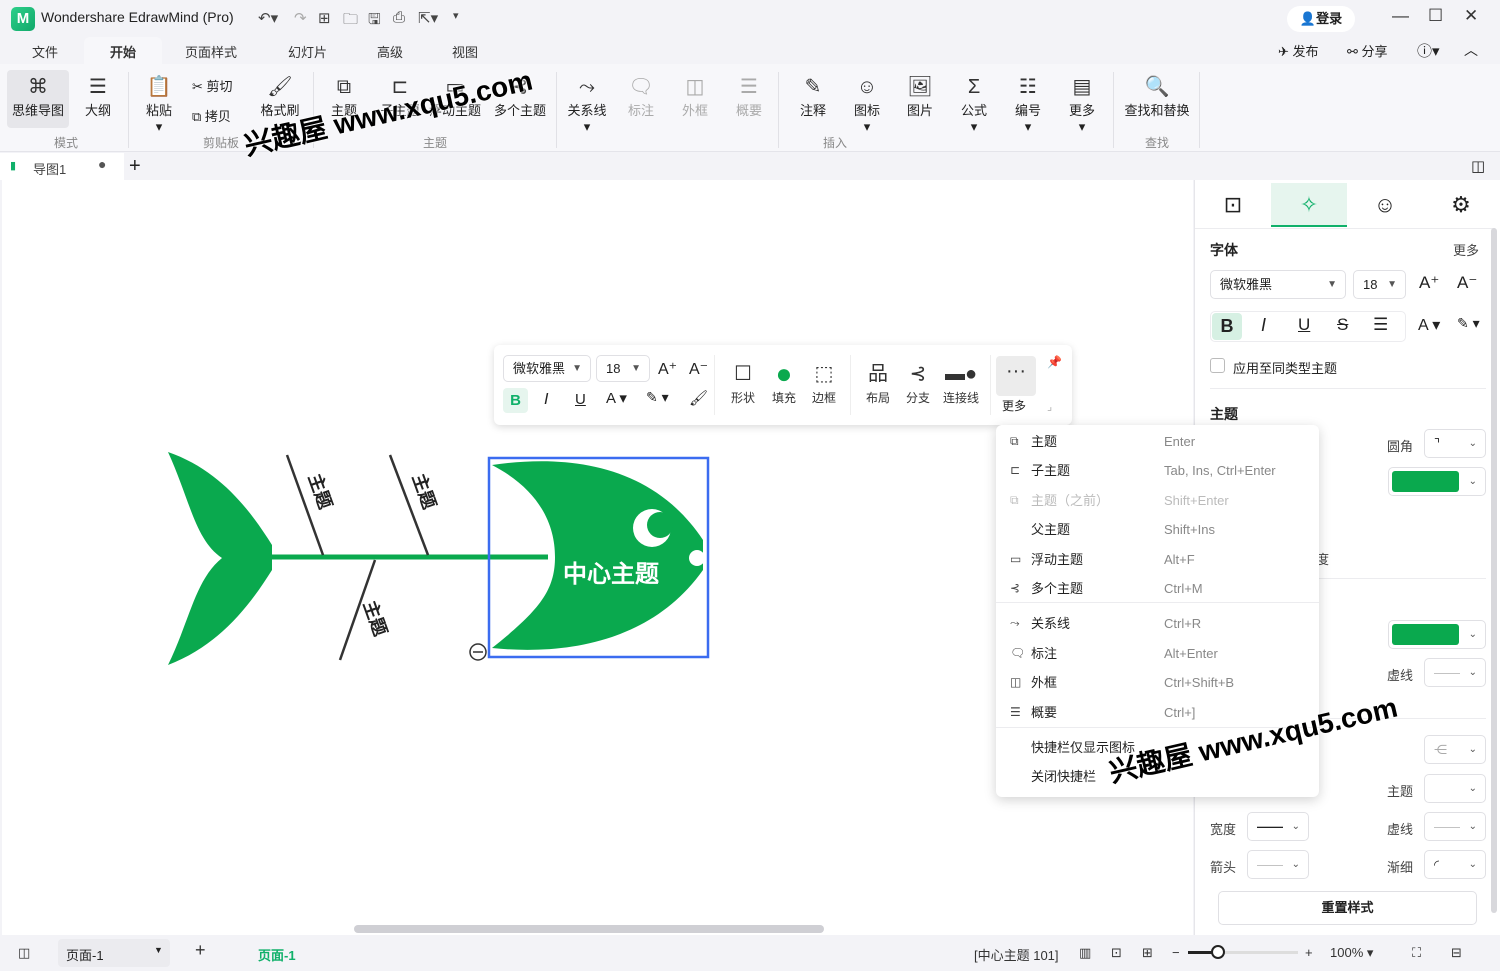  What do you see at coordinates (1278, 864) in the screenshot?
I see `arrow-select: —— ⌄` at bounding box center [1278, 864].